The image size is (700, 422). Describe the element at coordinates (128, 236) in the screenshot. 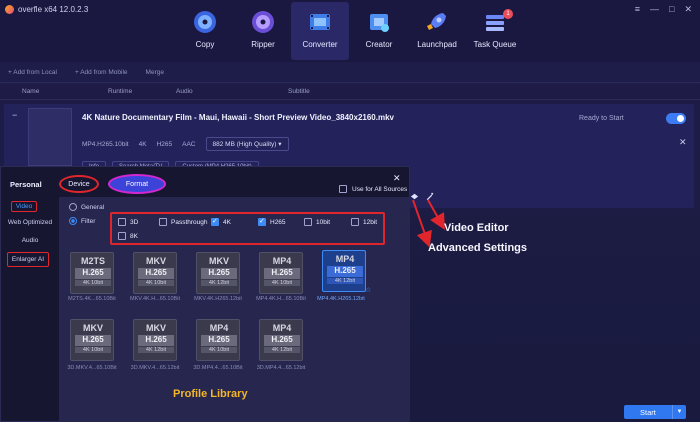

I see `filter-8k: 8K` at that location.